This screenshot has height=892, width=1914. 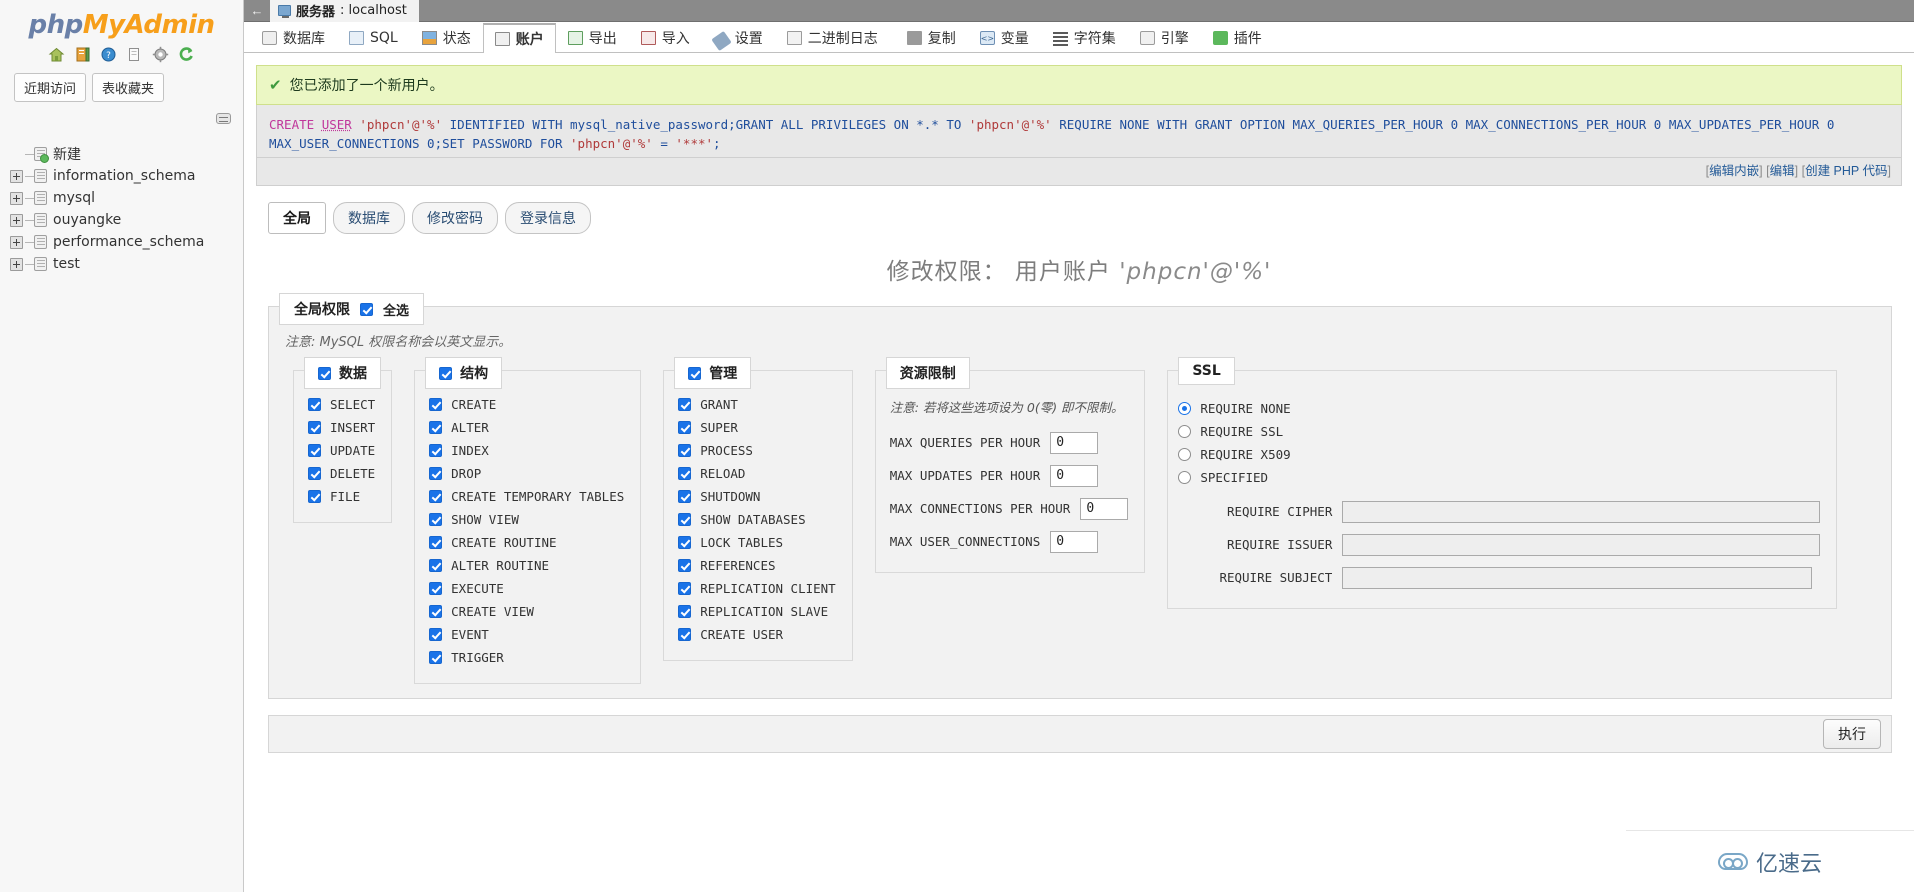 What do you see at coordinates (436, 404) in the screenshot?
I see `privilege-checkbox-create` at bounding box center [436, 404].